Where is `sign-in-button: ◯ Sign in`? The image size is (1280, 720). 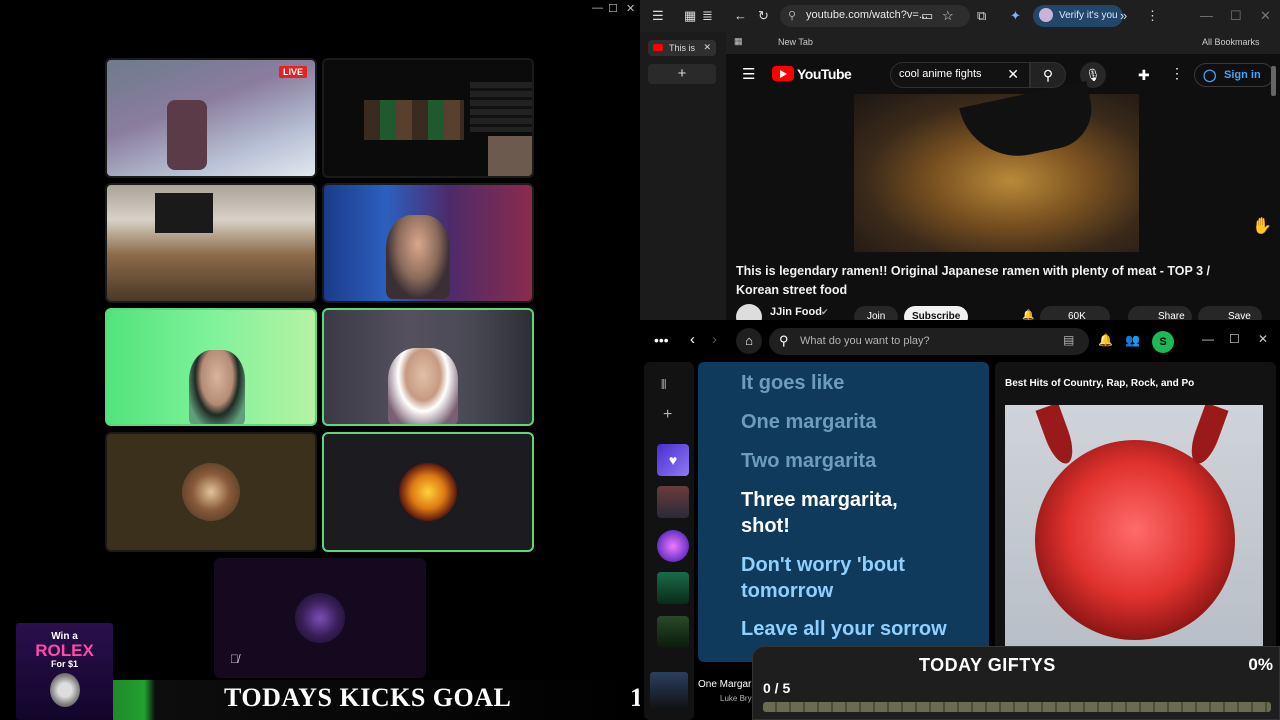 sign-in-button: ◯ Sign in is located at coordinates (1234, 75).